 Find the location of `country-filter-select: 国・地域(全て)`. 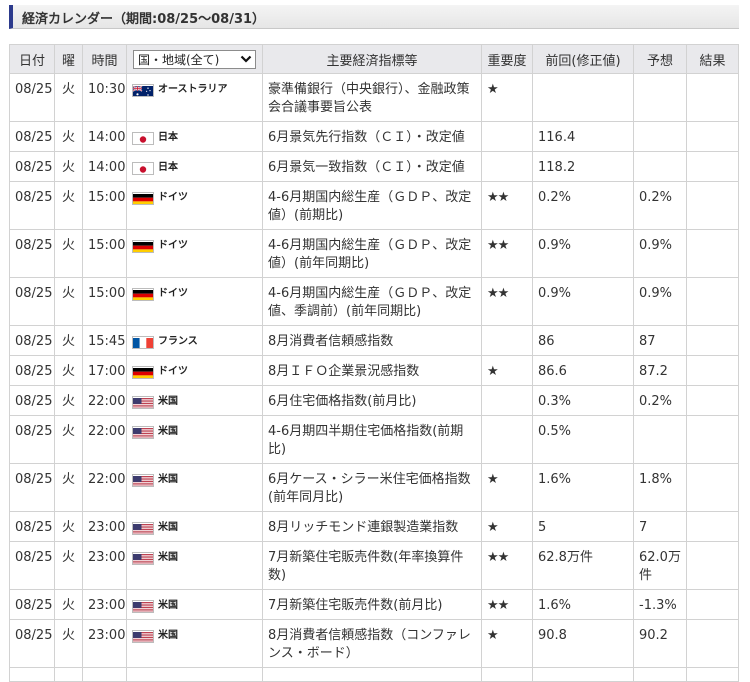

country-filter-select: 国・地域(全て) is located at coordinates (194, 59).